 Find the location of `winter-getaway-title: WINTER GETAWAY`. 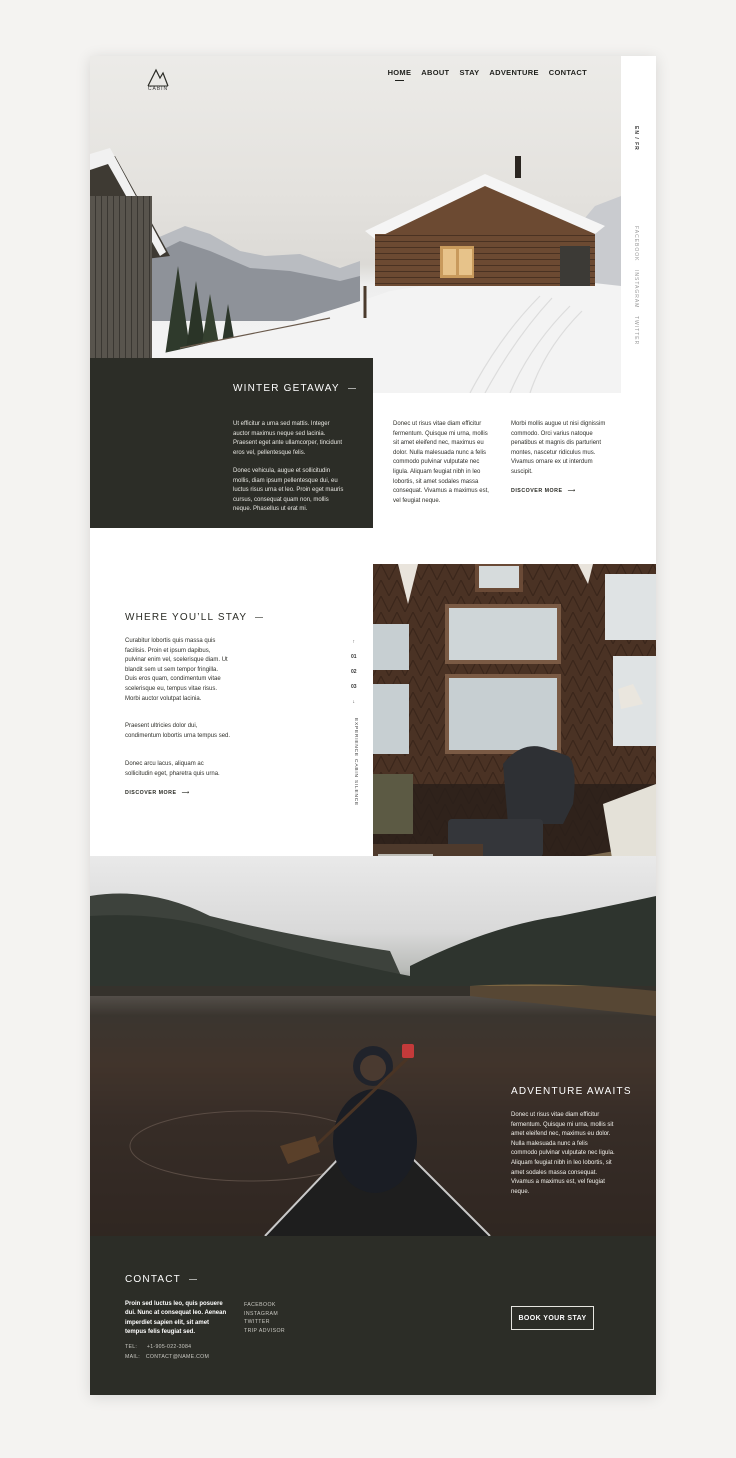

winter-getaway-title: WINTER GETAWAY is located at coordinates (294, 388).